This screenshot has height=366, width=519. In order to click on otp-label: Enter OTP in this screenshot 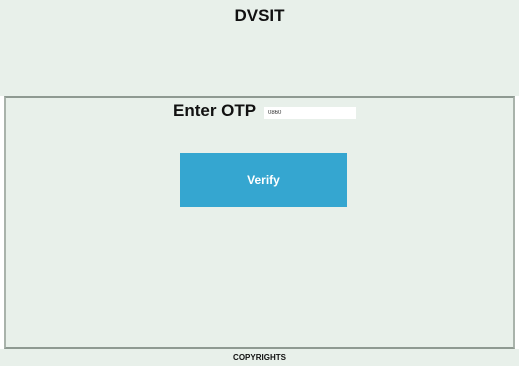, I will do `click(215, 110)`.